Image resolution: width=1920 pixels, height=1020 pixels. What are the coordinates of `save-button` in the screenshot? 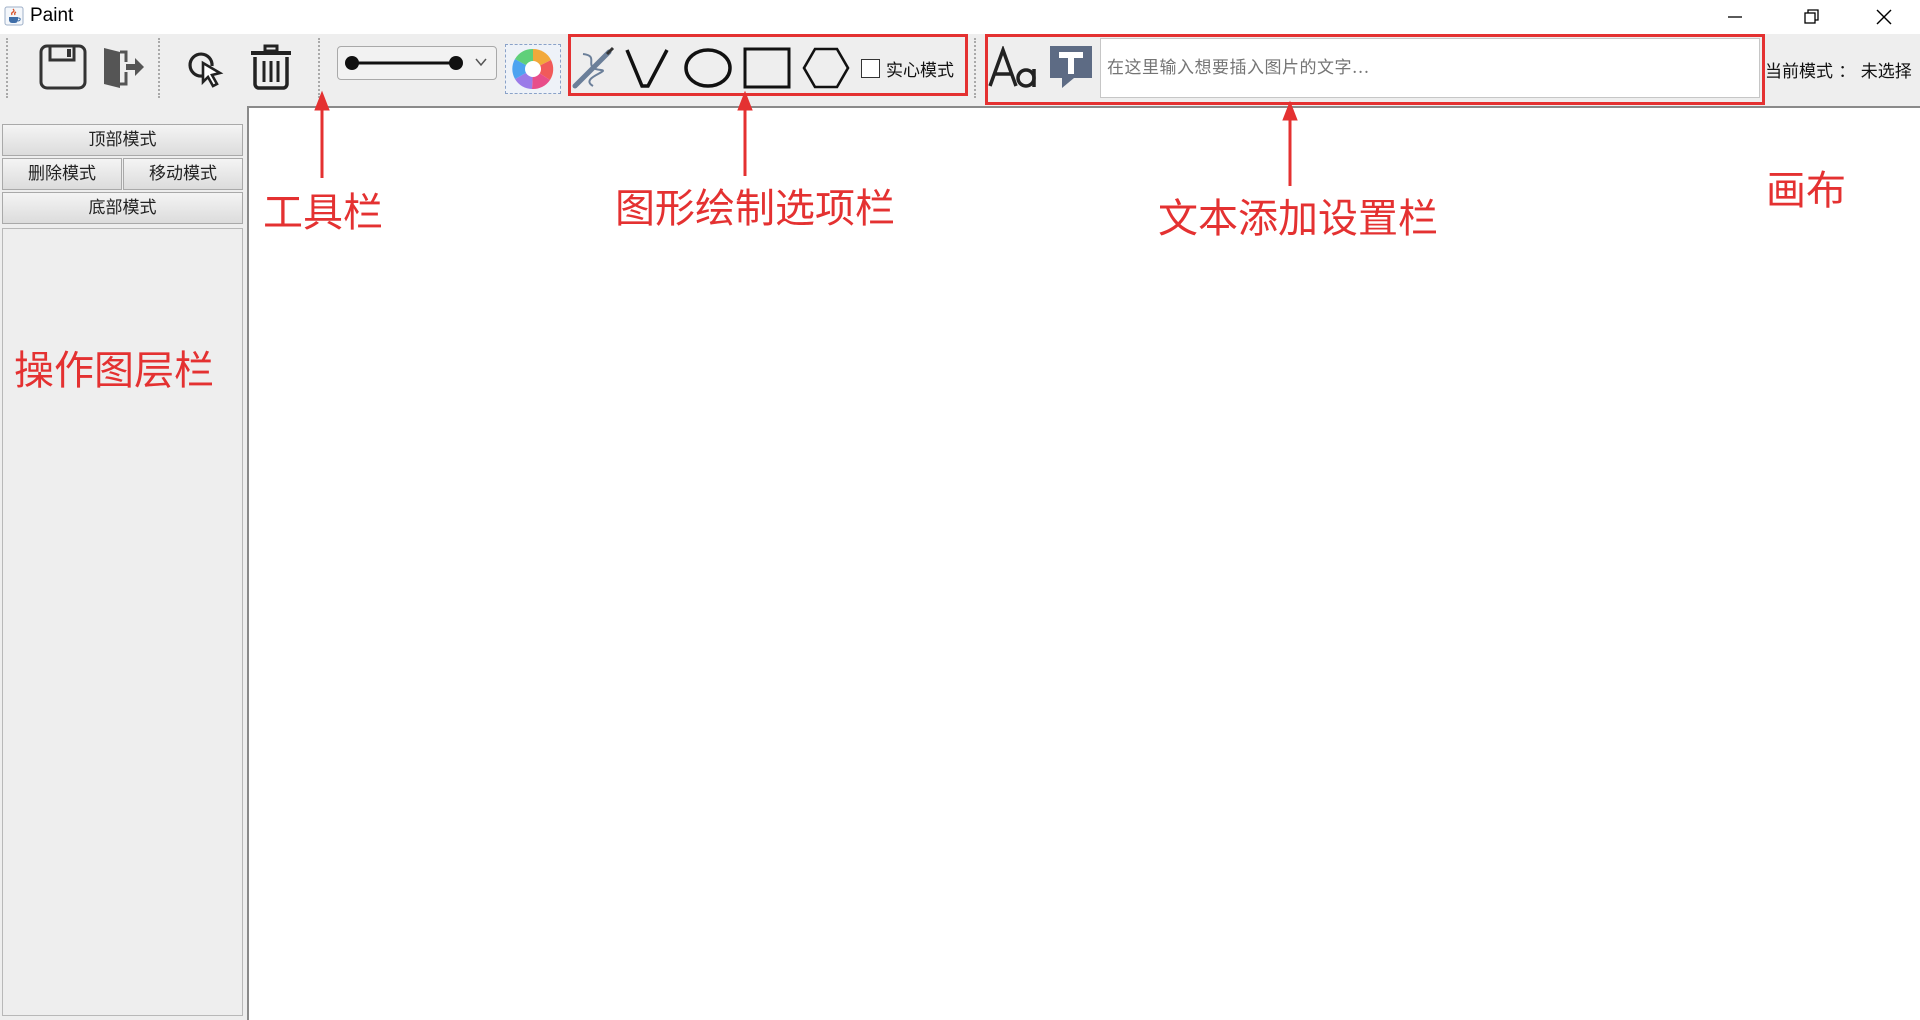 It's located at (63, 69).